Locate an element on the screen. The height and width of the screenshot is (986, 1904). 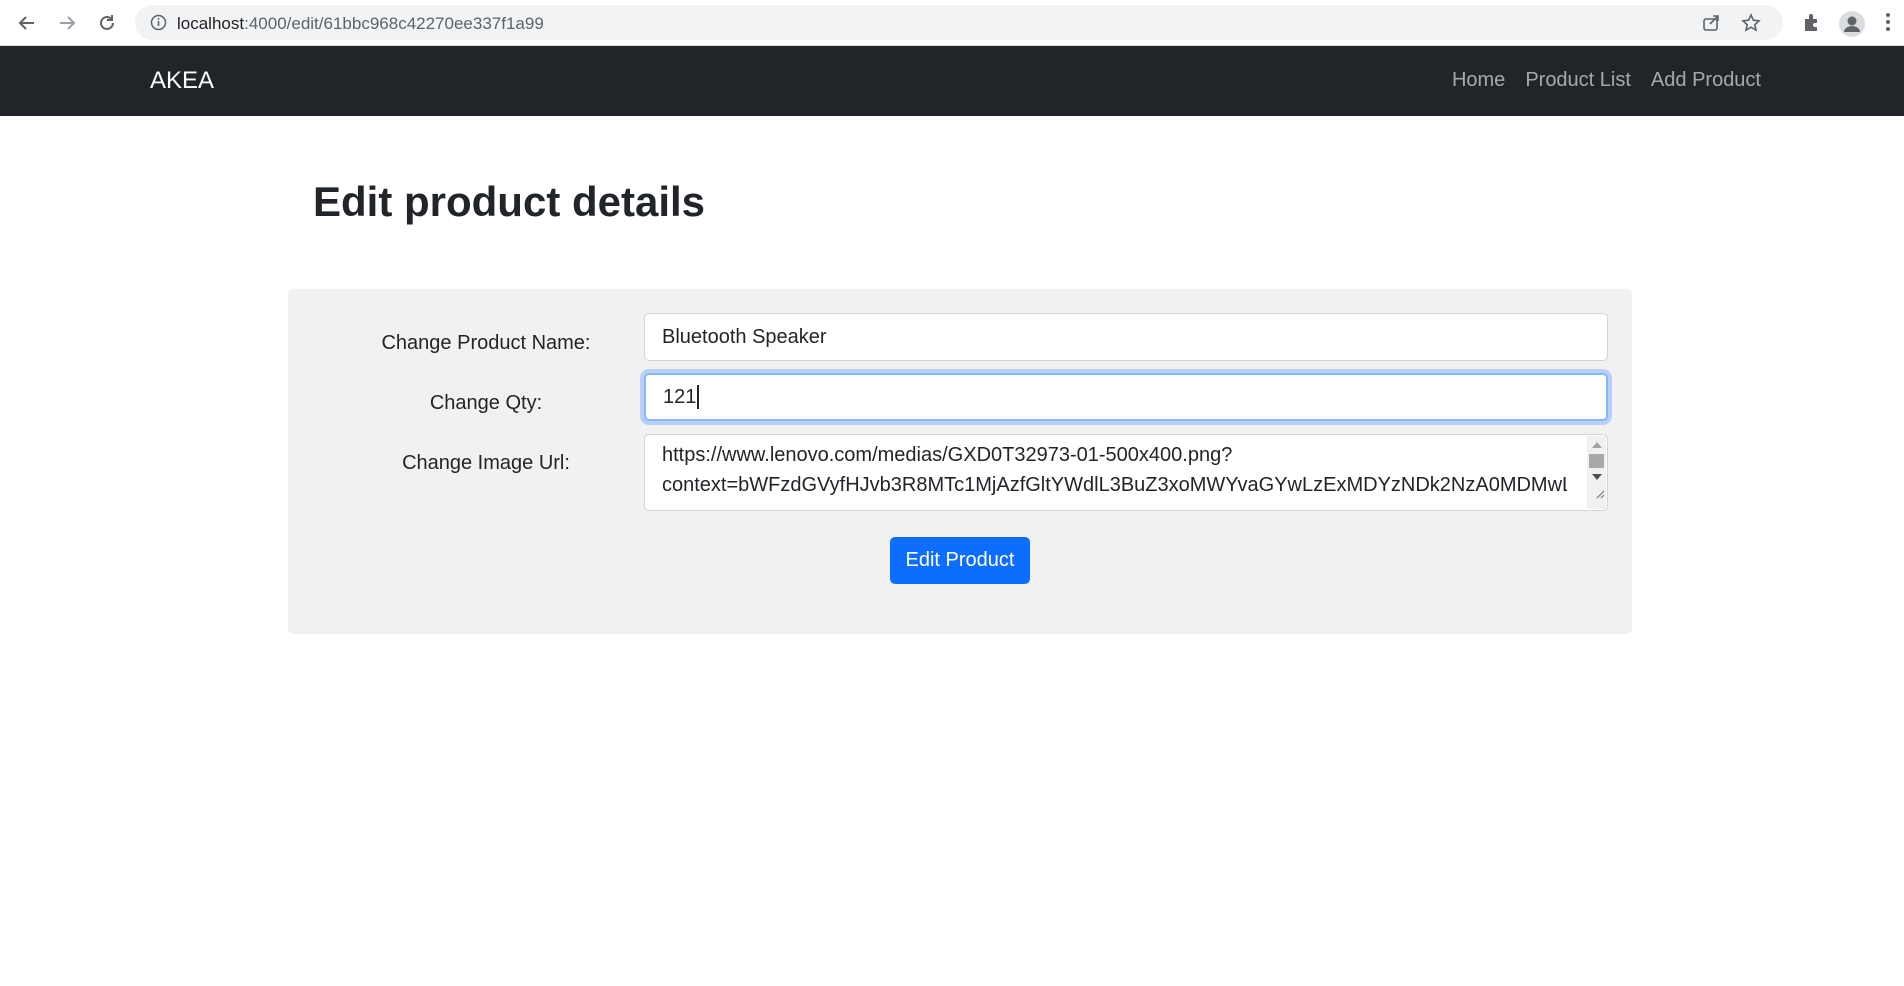
arrow-left-icon is located at coordinates (26, 23).